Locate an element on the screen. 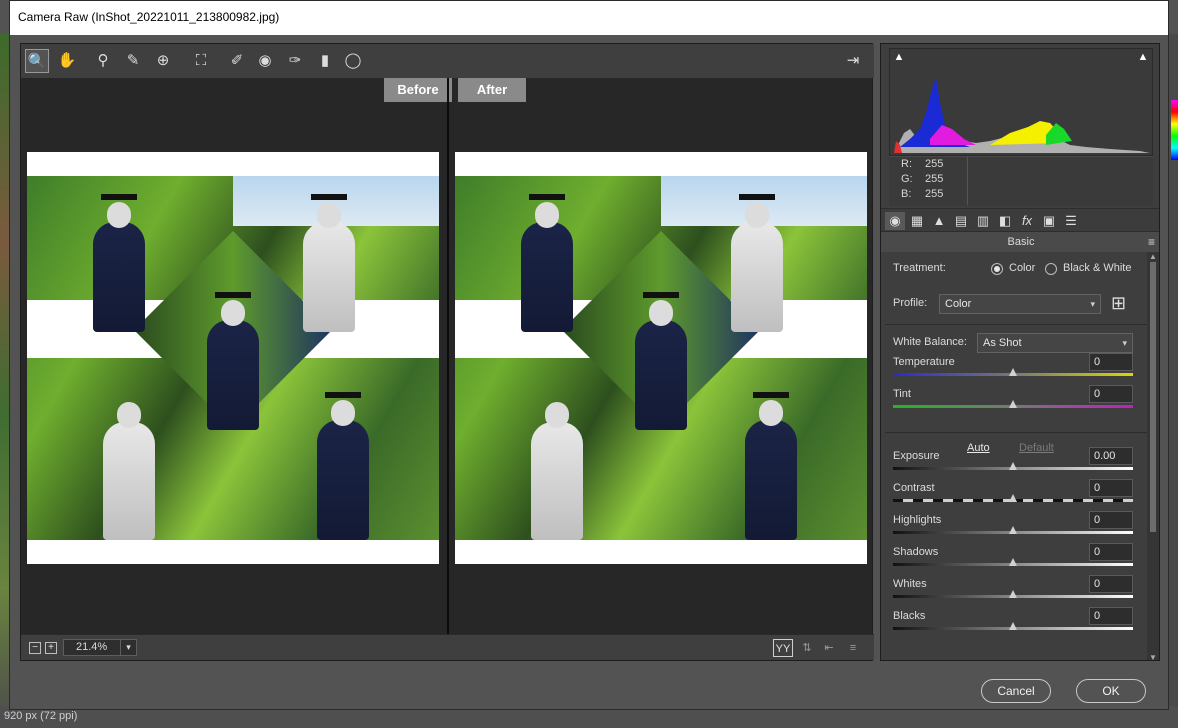  tint-value-input: 0 is located at coordinates (1111, 394).